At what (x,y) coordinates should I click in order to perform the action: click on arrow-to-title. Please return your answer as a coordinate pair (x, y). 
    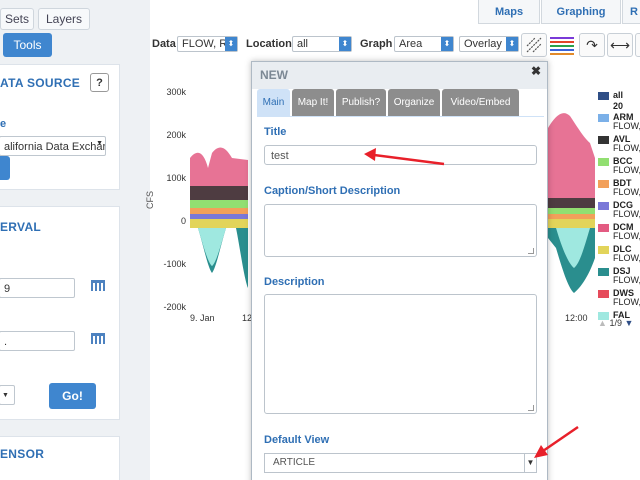
    Looking at the image, I should click on (404, 157).